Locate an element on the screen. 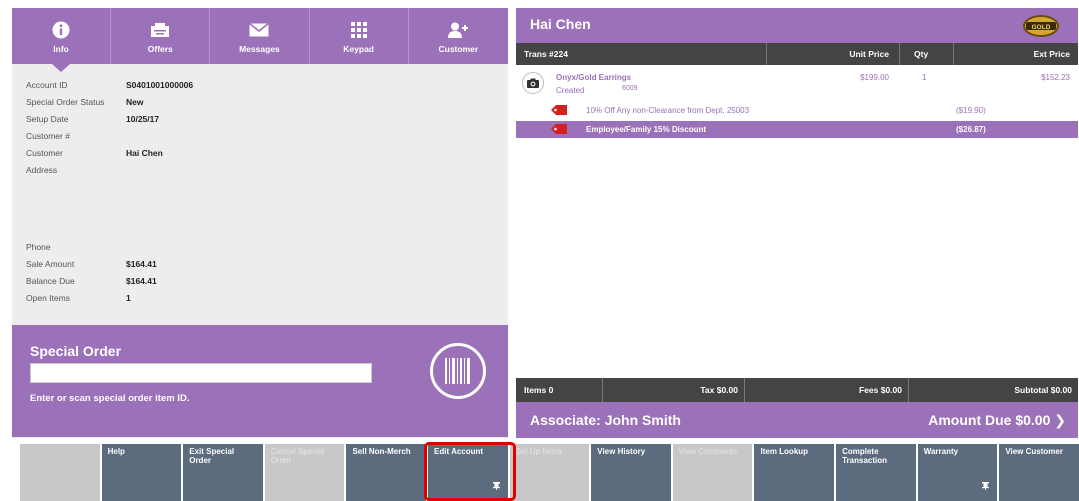 Image resolution: width=1079 pixels, height=501 pixels. item-status: Created is located at coordinates (570, 90).